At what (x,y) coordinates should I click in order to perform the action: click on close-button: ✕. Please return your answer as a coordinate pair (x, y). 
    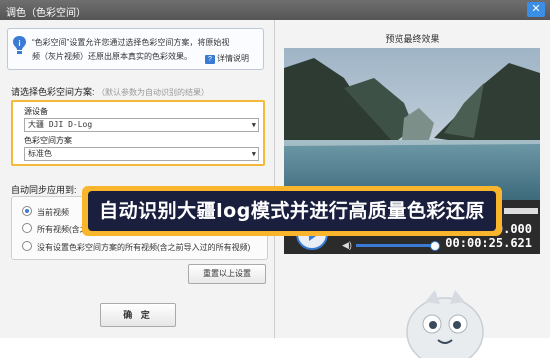
    Looking at the image, I should click on (536, 9).